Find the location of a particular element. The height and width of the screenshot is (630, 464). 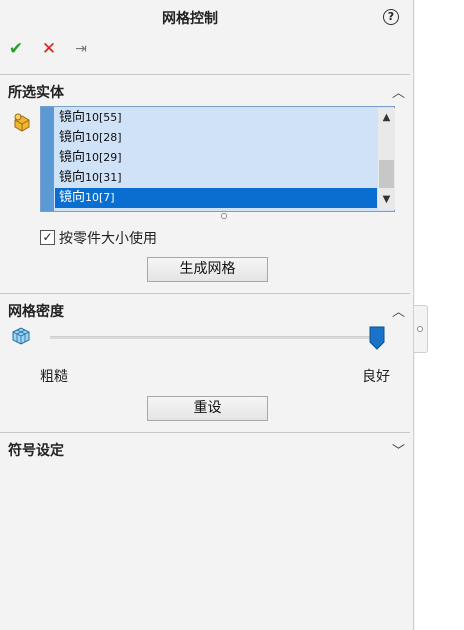

item-number: 10[7] is located at coordinates (100, 197).